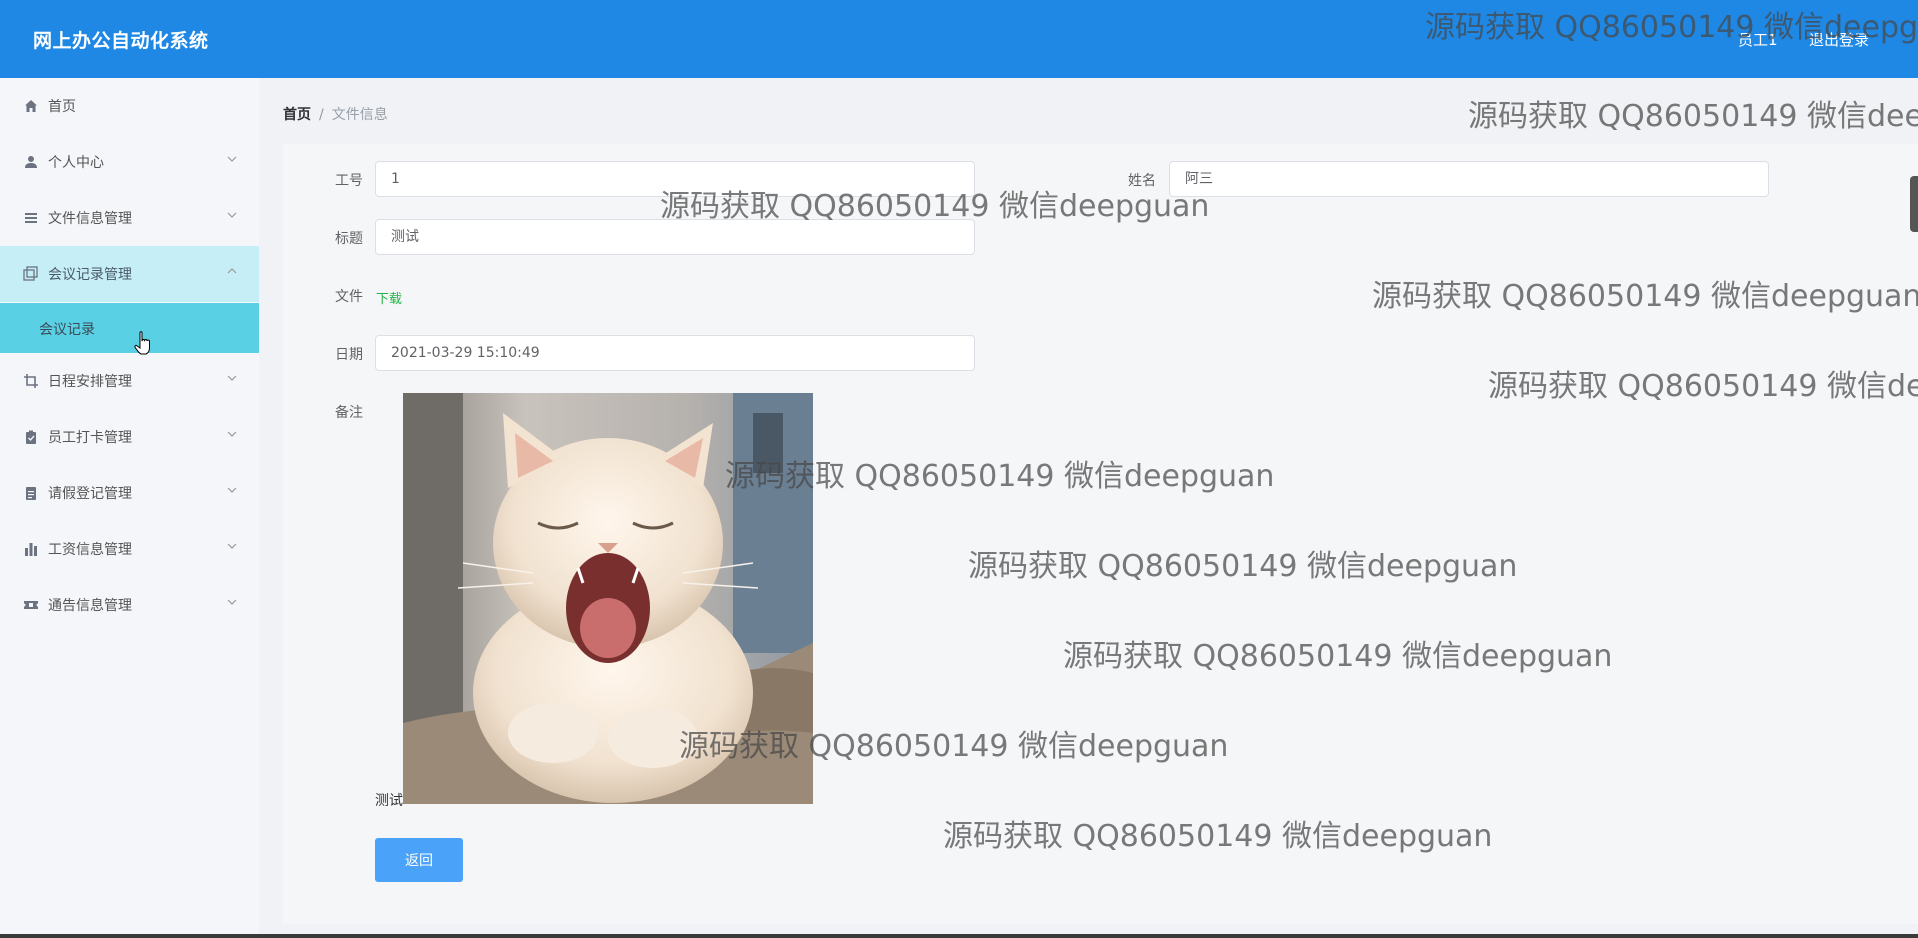  I want to click on hand-cursor-icon, so click(142, 343).